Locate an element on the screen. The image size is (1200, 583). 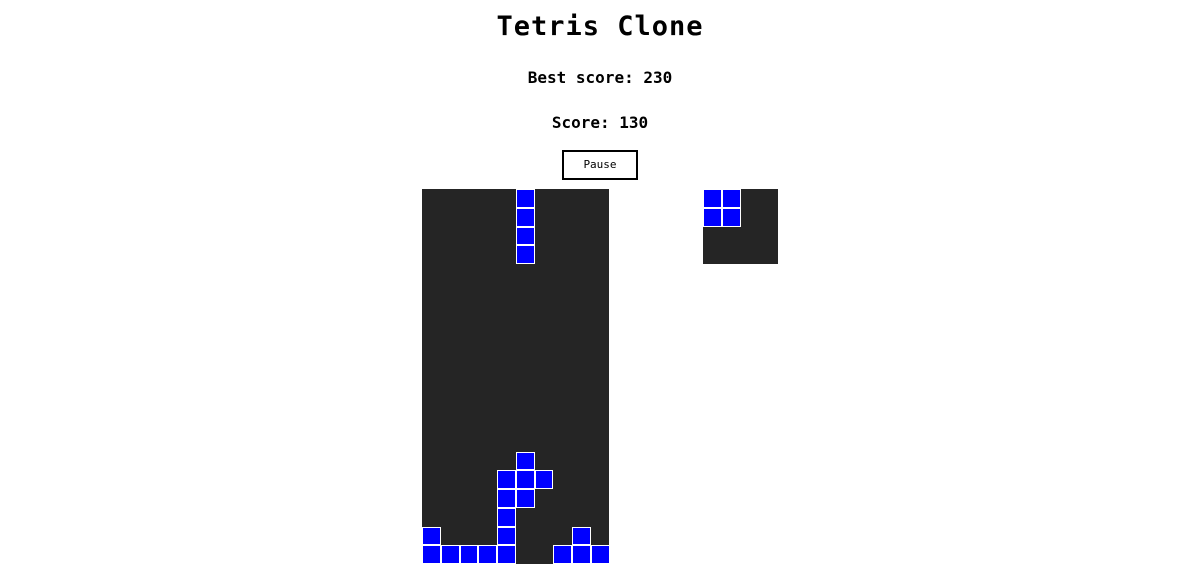
game-title: Tetris Clone is located at coordinates (600, 26).